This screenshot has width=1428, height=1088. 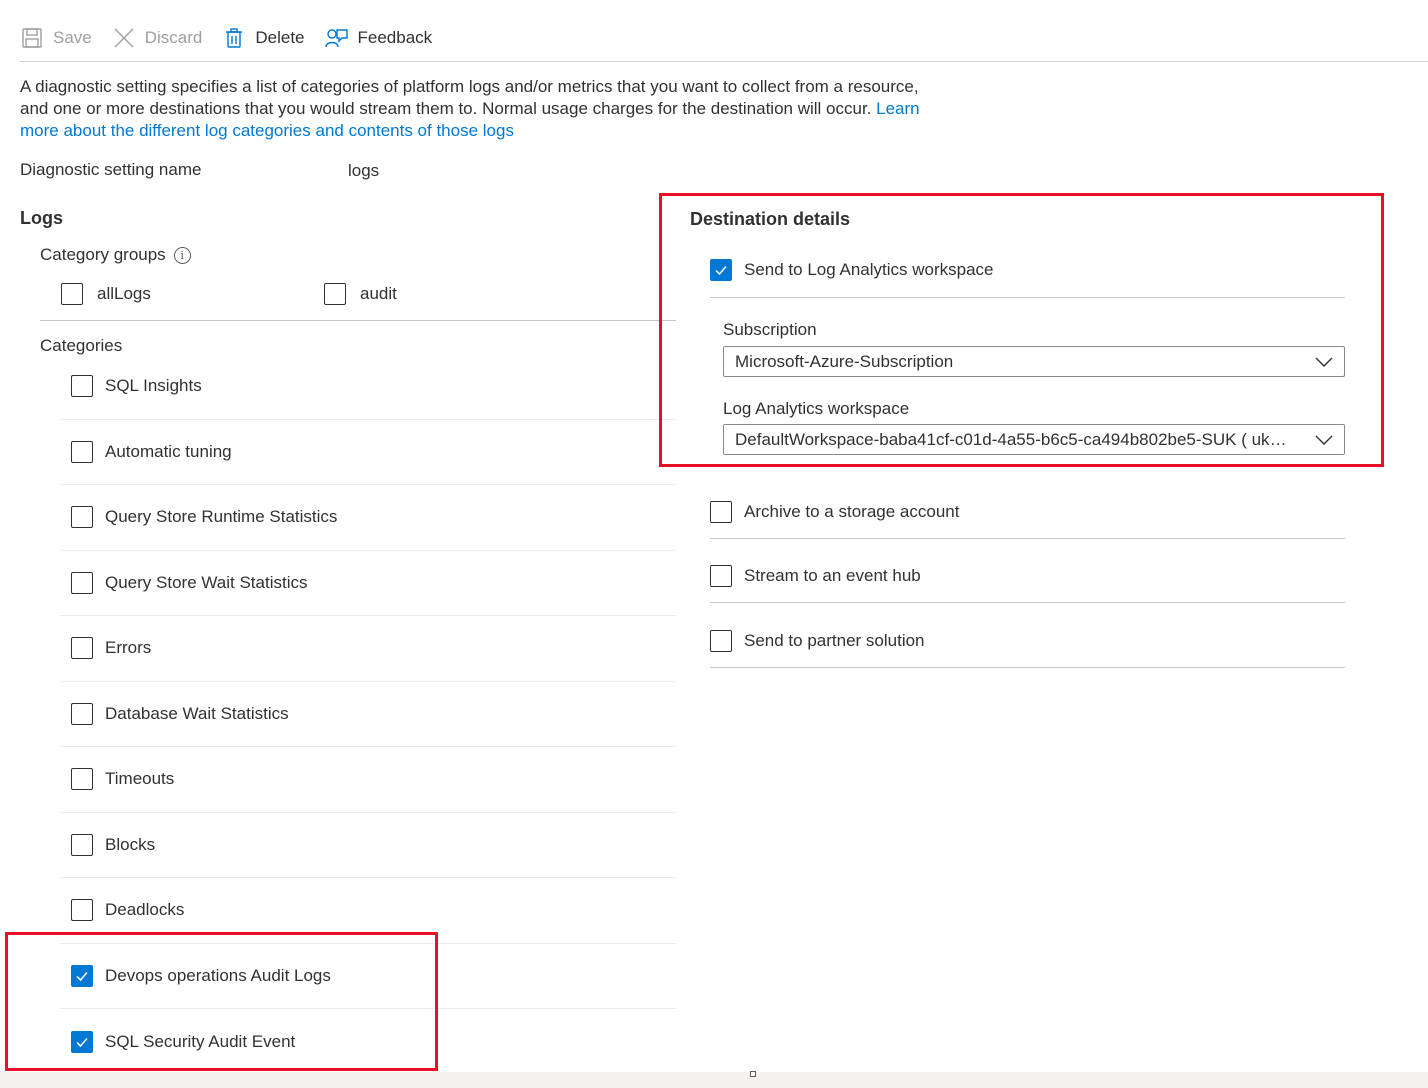 I want to click on category-sql-insights: SQL Insights, so click(x=368, y=387).